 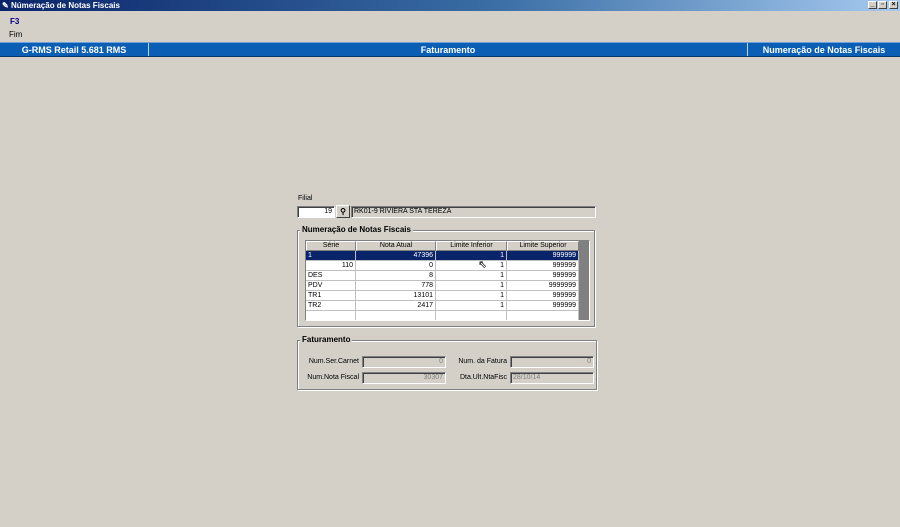 What do you see at coordinates (543, 286) in the screenshot?
I see `cell-limite-superior: 9999999` at bounding box center [543, 286].